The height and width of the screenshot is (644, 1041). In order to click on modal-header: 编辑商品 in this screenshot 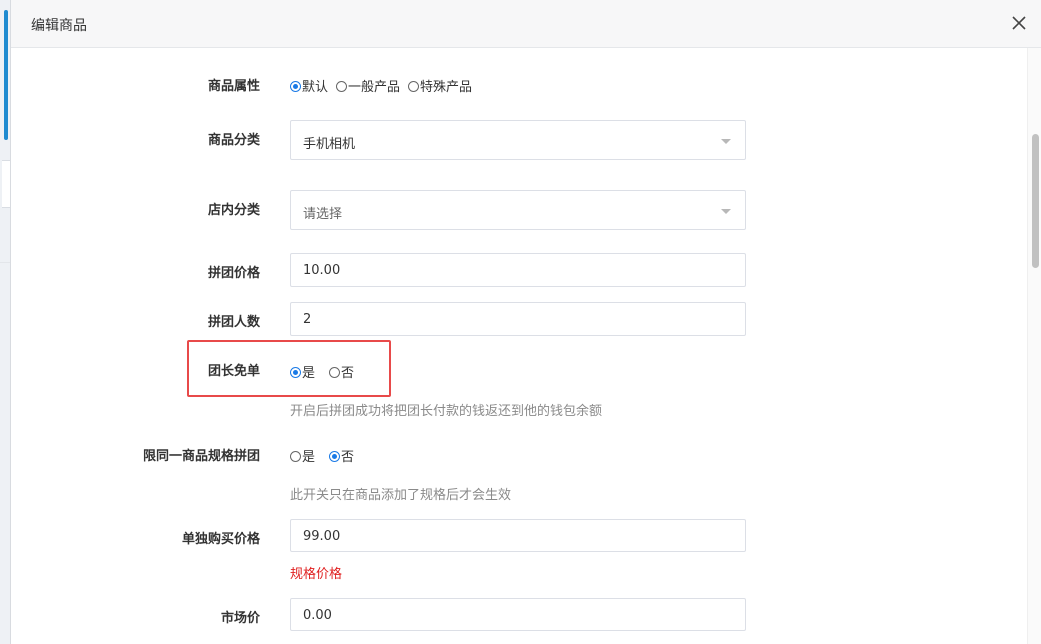, I will do `click(526, 24)`.